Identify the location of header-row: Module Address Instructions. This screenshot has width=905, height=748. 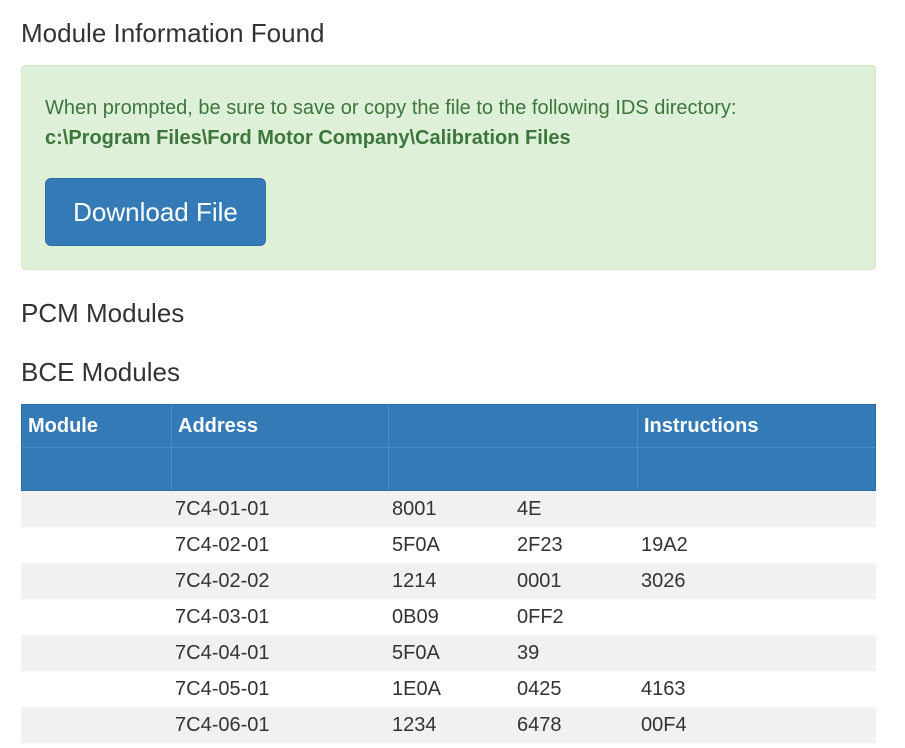
(448, 426).